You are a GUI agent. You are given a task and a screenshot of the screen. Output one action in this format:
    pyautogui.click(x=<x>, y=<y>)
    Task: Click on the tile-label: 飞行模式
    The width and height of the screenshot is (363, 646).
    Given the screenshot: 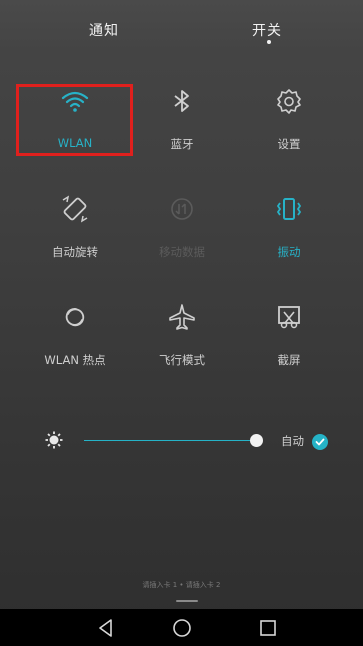 What is the action you would take?
    pyautogui.click(x=182, y=360)
    